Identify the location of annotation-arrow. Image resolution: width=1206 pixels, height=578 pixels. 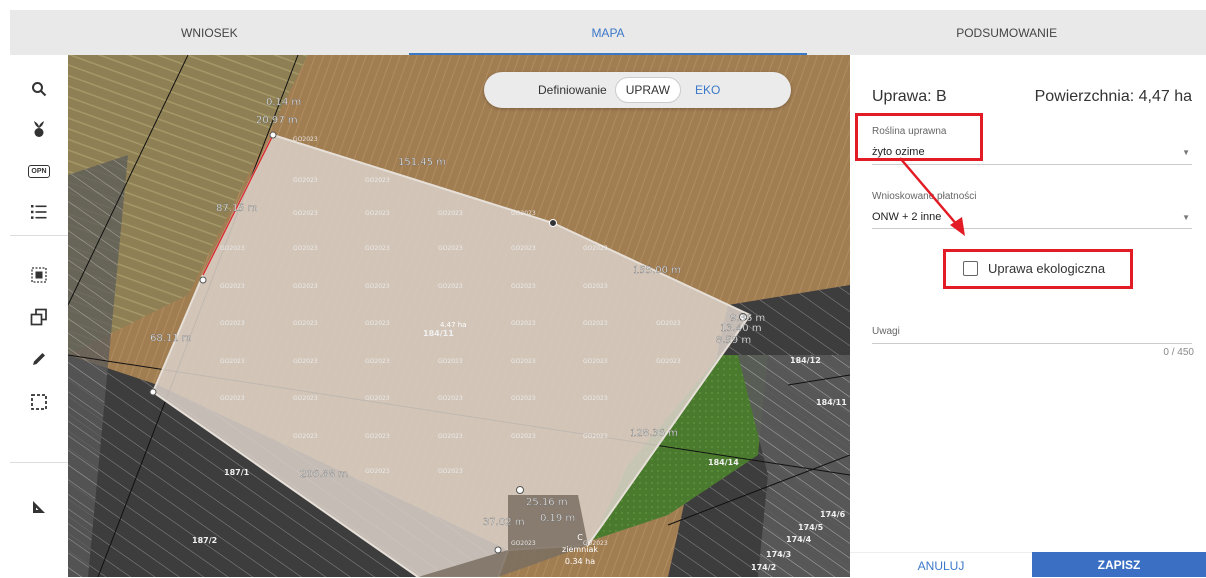
(932, 196).